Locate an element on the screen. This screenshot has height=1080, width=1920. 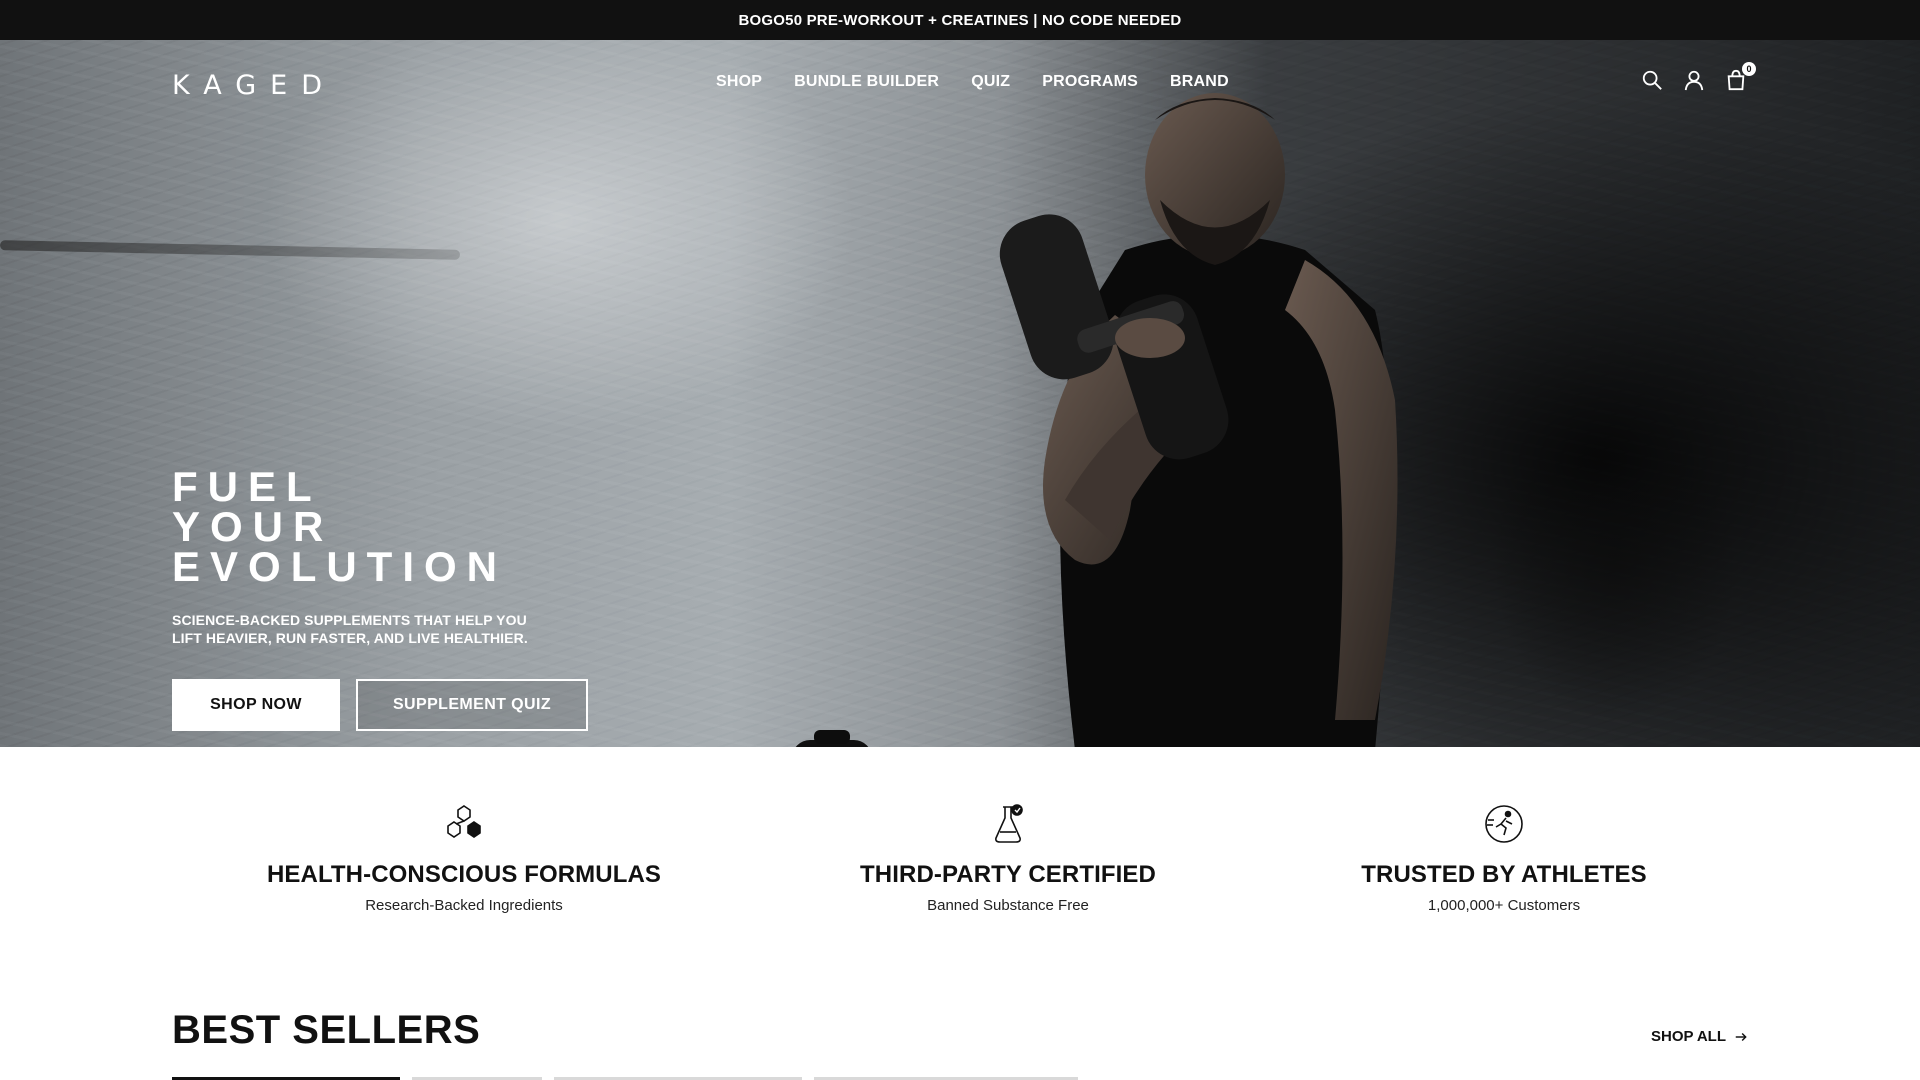
hero-subtitle-line: SCIENCE-BACKED SUPPLEMENTS THAT HELP YOU is located at coordinates (349, 620).